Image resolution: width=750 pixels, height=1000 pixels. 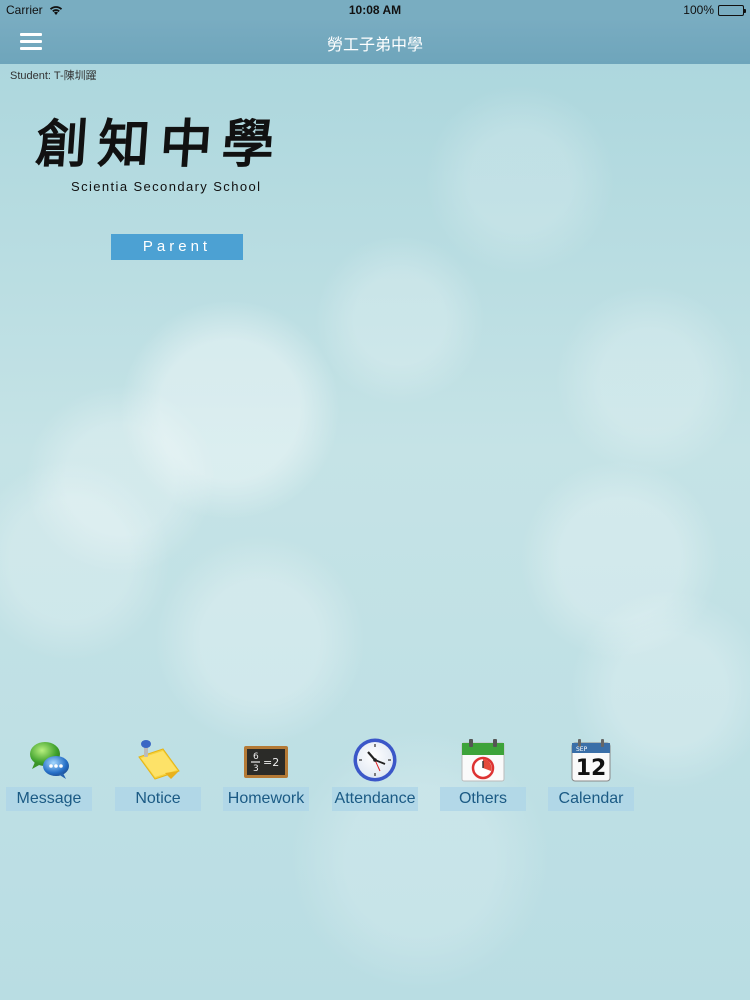 What do you see at coordinates (374, 45) in the screenshot?
I see `page-title: 勞工子弟中學` at bounding box center [374, 45].